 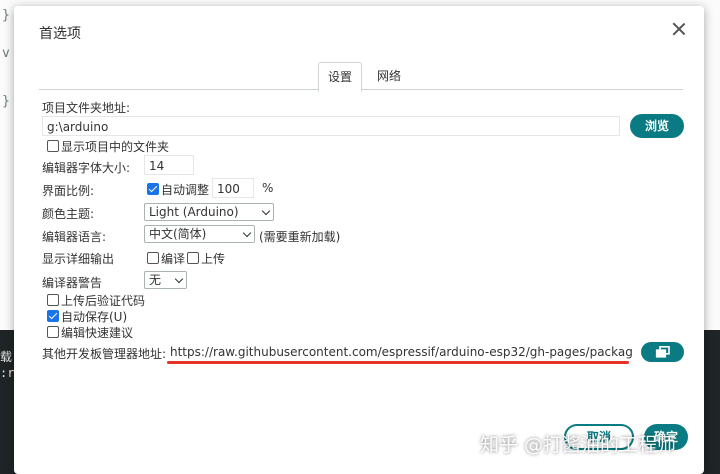 I want to click on theme-label: 颜色主题:, so click(x=68, y=214).